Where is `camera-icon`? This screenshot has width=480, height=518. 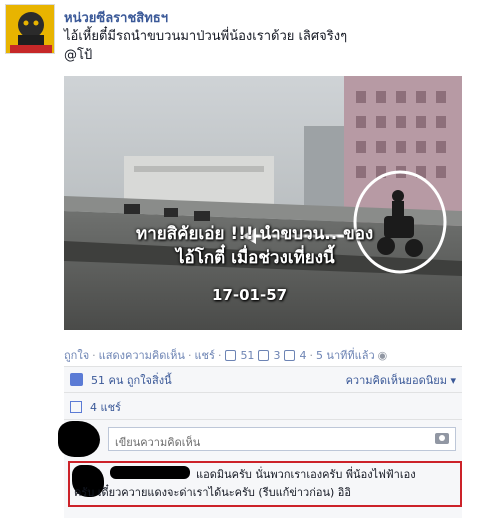
camera-icon is located at coordinates (442, 438).